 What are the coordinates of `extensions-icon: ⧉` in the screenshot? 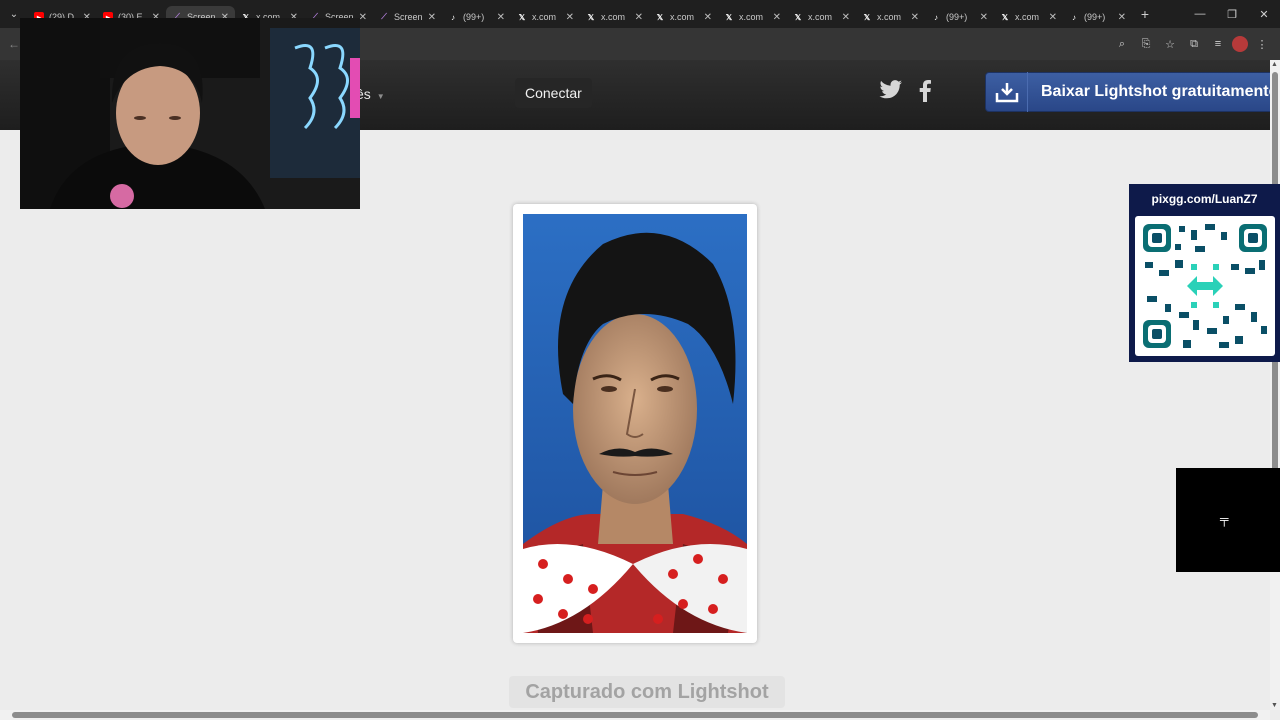 It's located at (1194, 44).